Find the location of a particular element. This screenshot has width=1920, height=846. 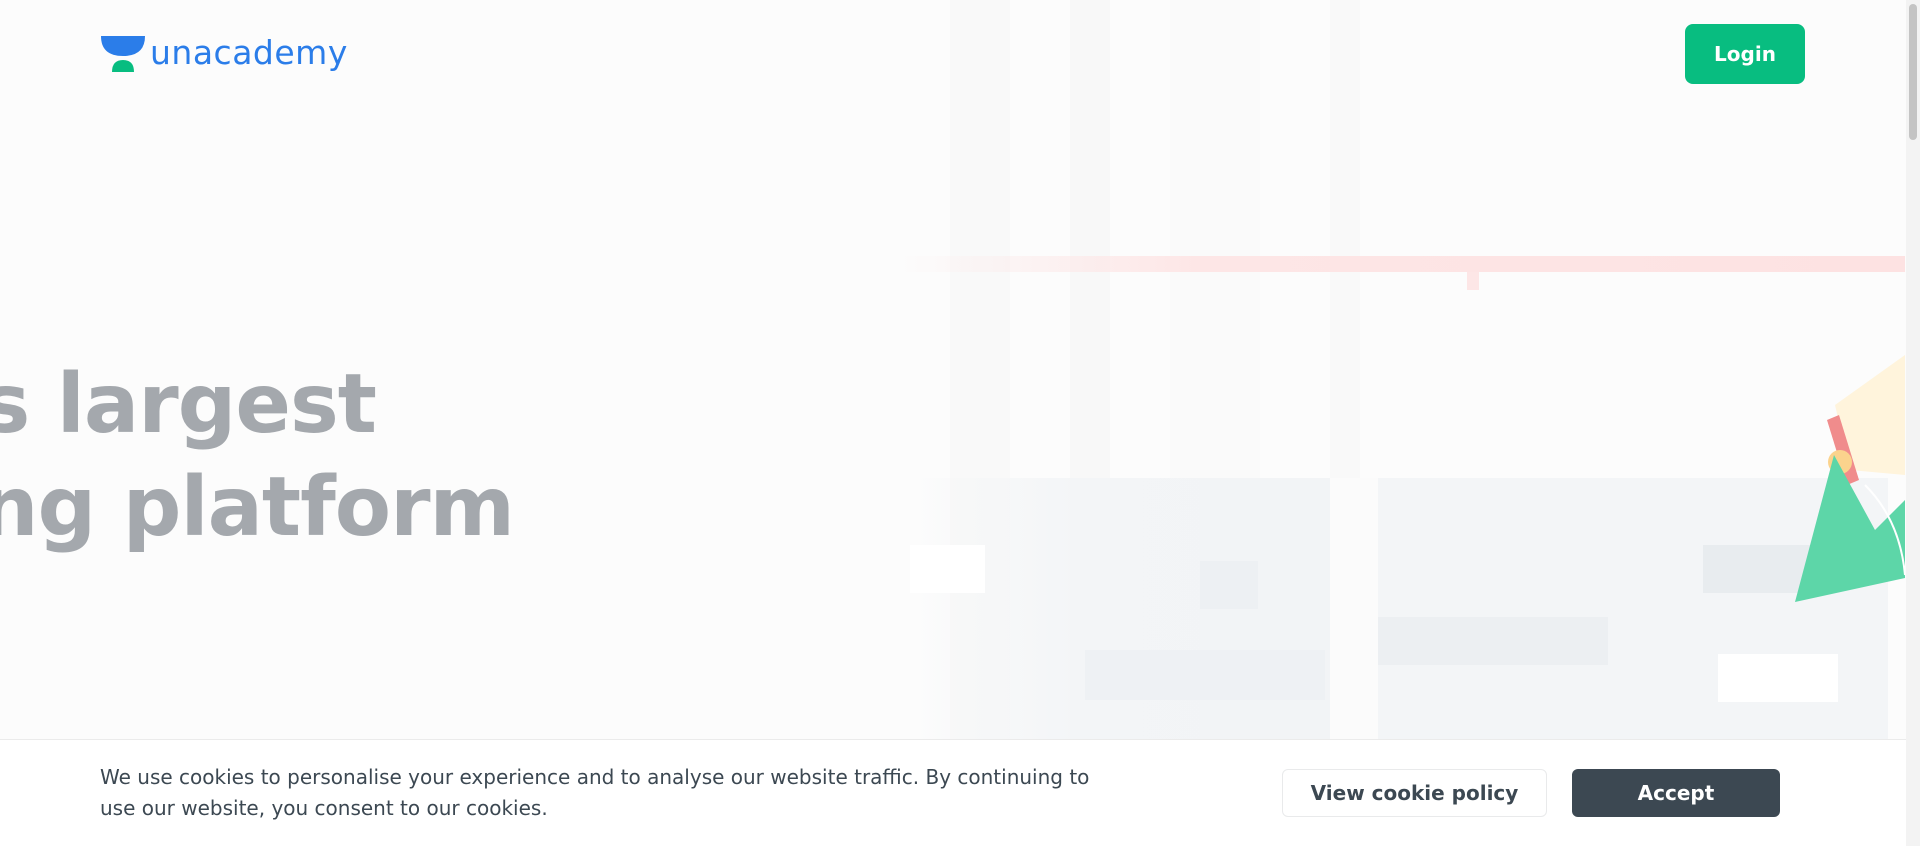

logo-text: unacademy is located at coordinates (249, 52).